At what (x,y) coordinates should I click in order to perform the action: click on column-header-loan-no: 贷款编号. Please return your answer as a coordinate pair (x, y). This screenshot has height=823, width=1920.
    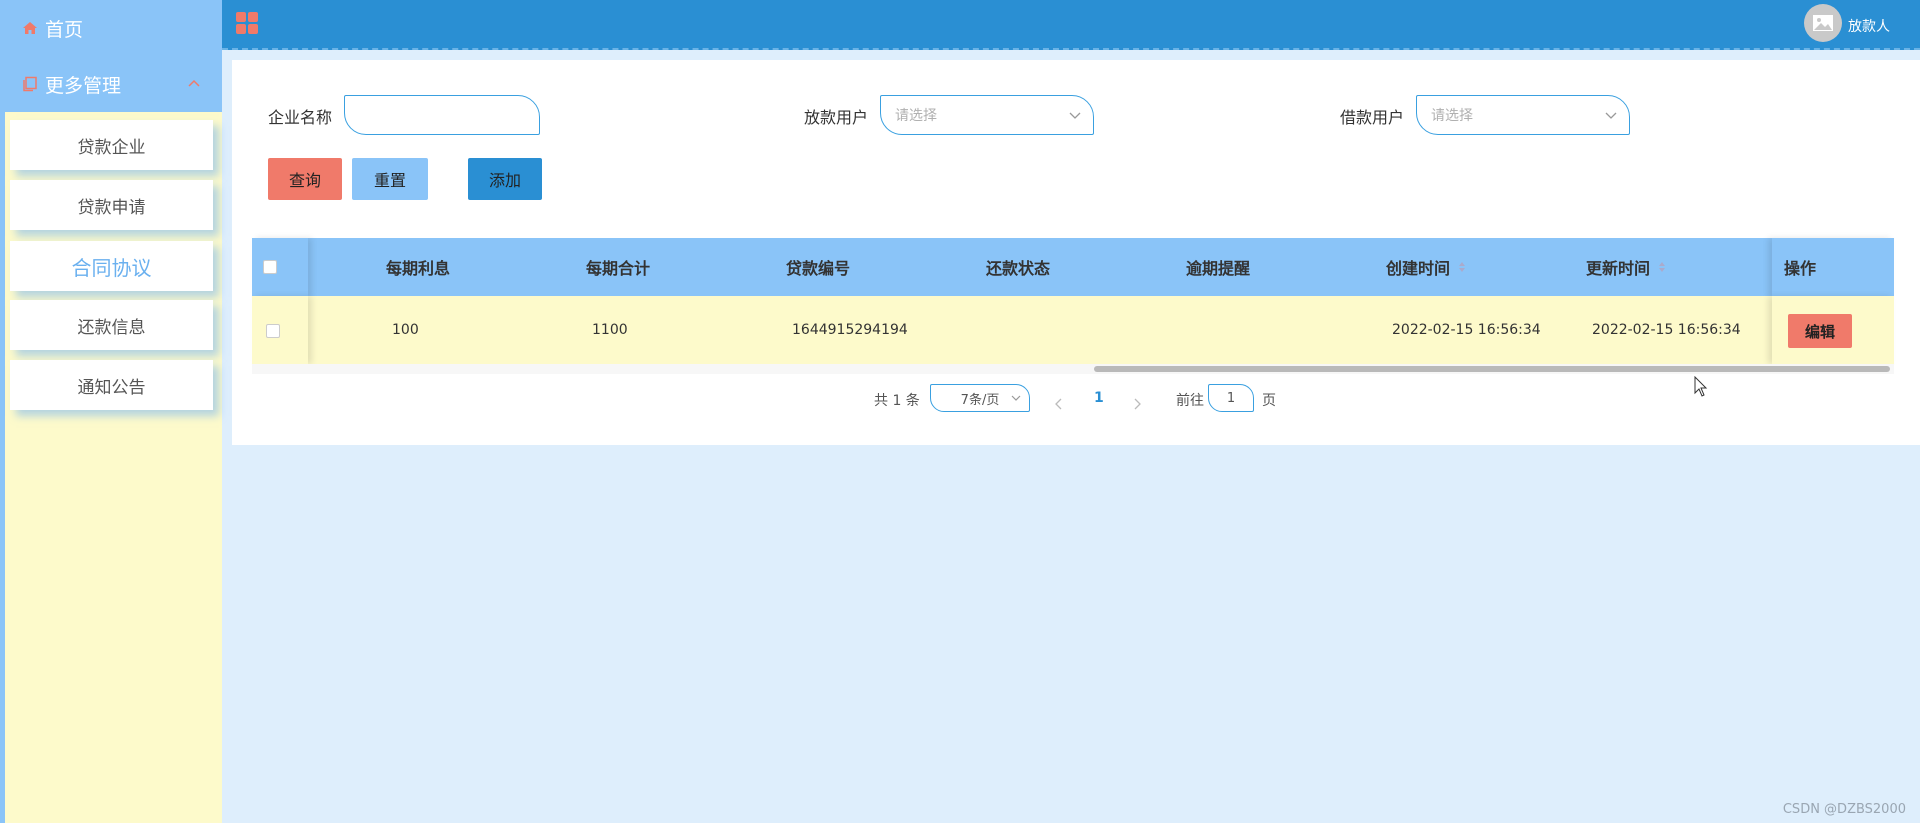
    Looking at the image, I should click on (818, 268).